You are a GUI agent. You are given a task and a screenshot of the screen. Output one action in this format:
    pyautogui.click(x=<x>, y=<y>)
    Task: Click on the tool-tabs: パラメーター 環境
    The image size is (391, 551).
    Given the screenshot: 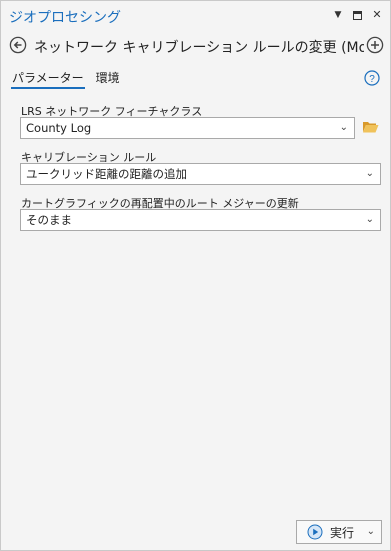 What is the action you would take?
    pyautogui.click(x=66, y=80)
    